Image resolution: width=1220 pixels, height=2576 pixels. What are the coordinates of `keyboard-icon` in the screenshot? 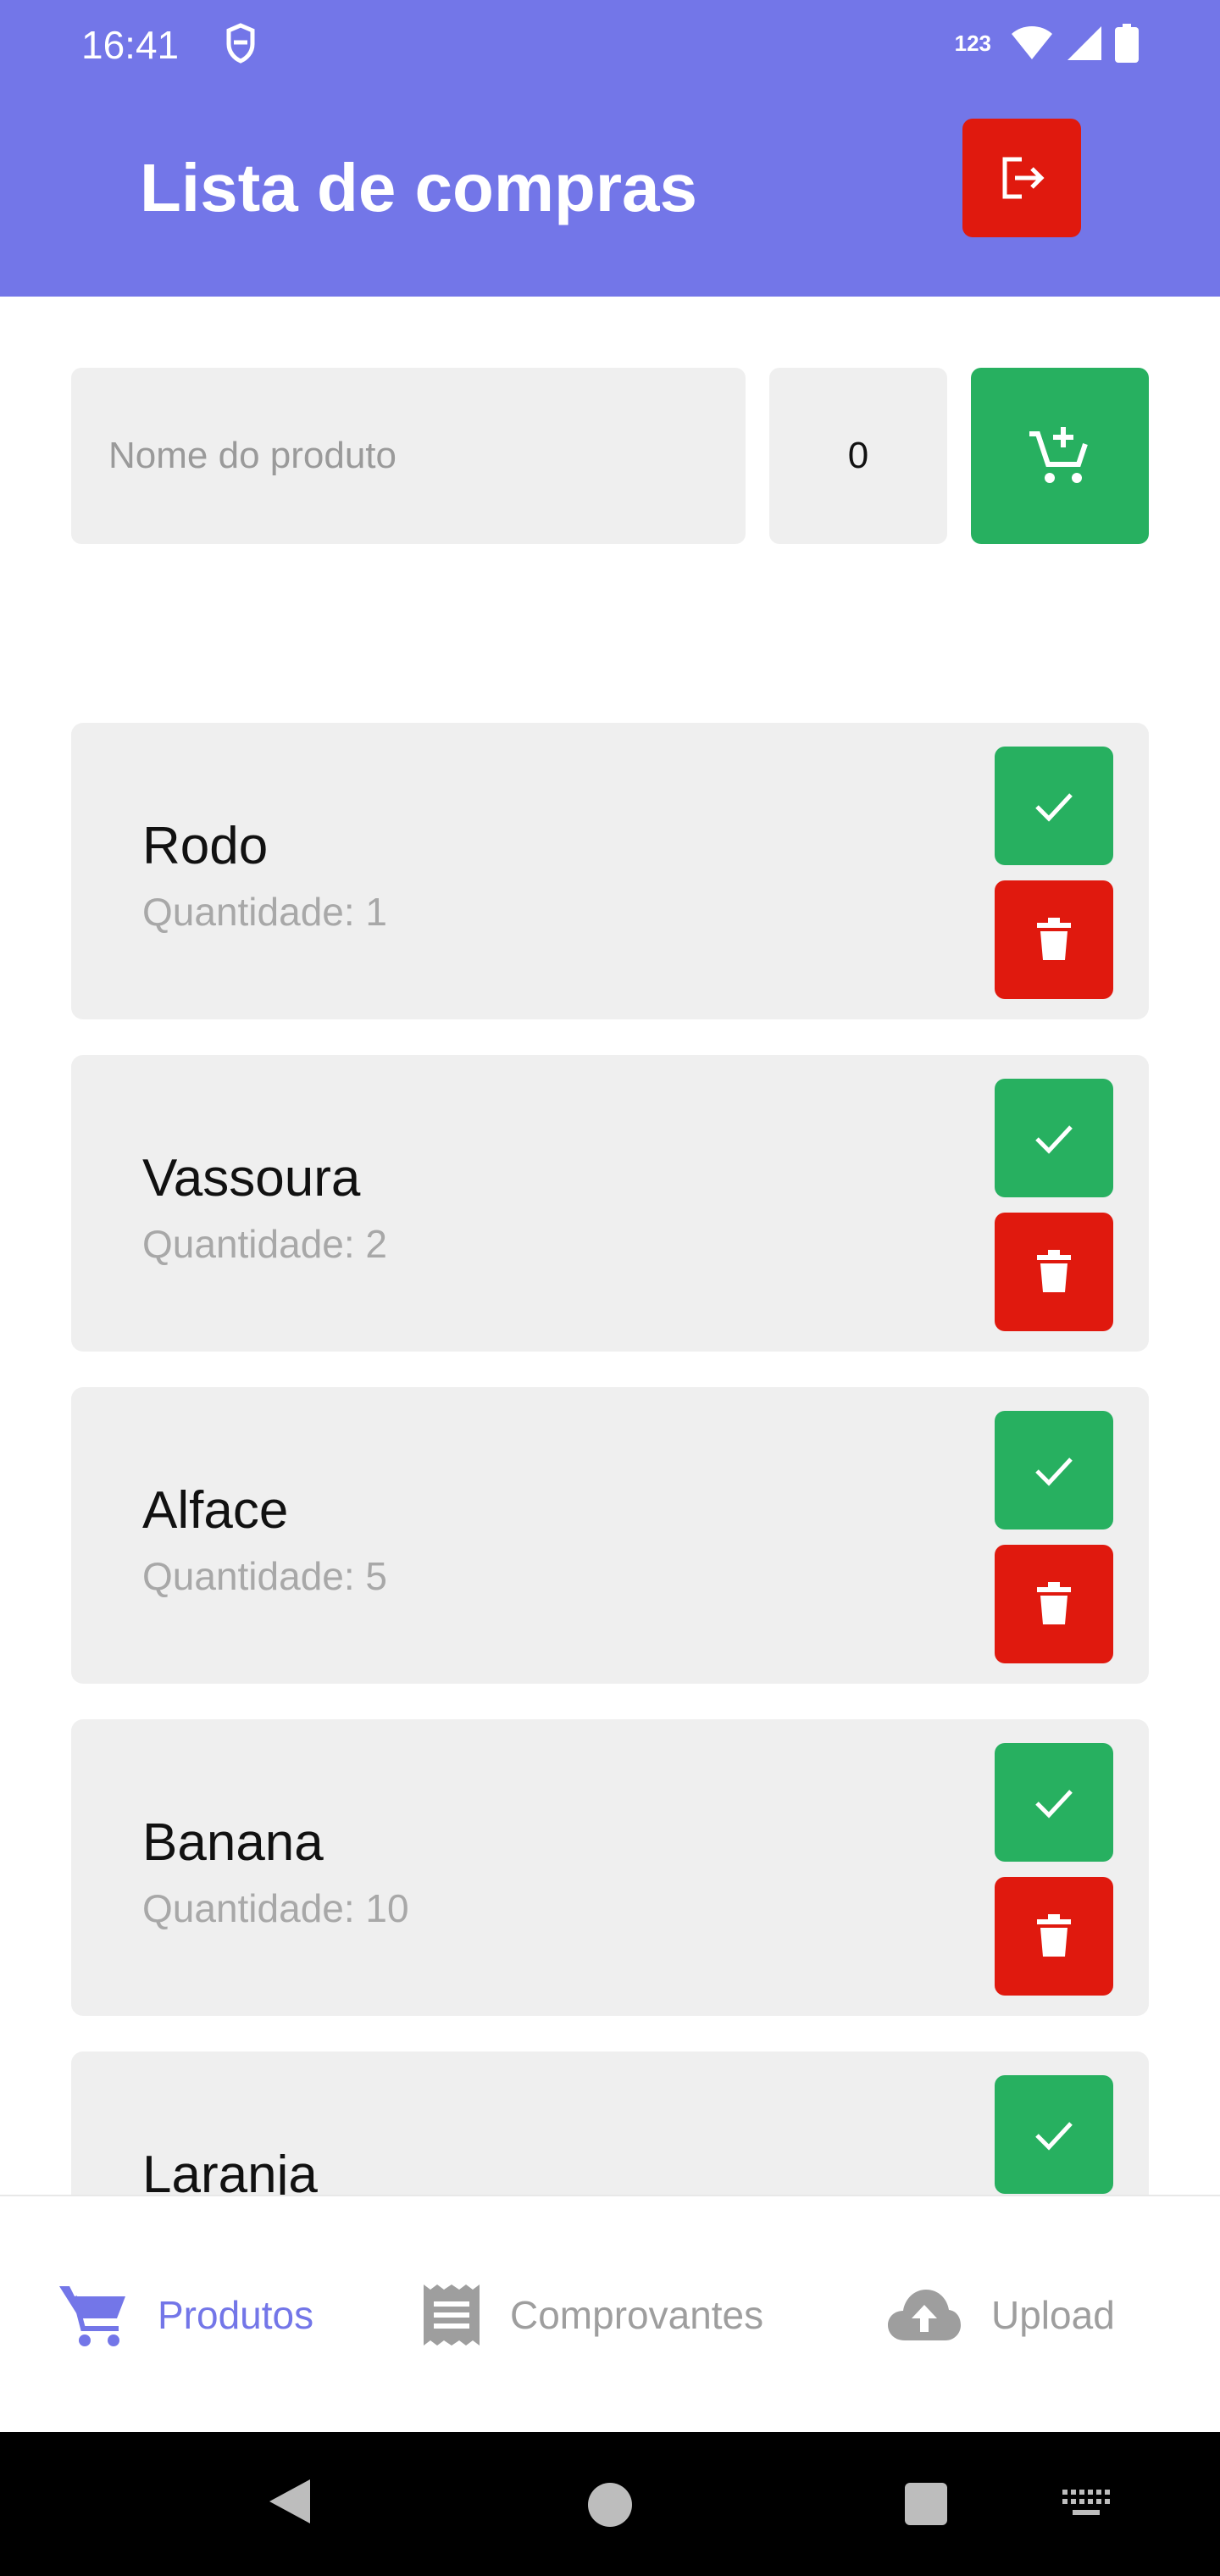 It's located at (1086, 2503).